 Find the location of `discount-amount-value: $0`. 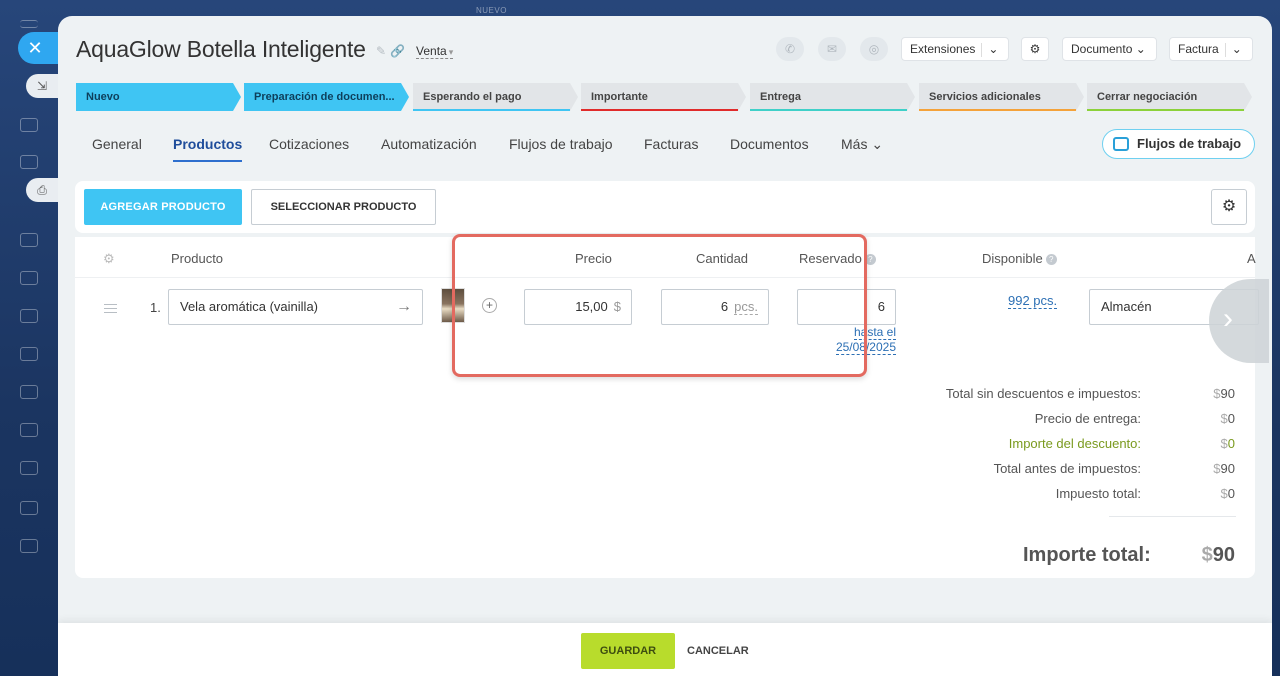

discount-amount-value: $0 is located at coordinates (1215, 443).